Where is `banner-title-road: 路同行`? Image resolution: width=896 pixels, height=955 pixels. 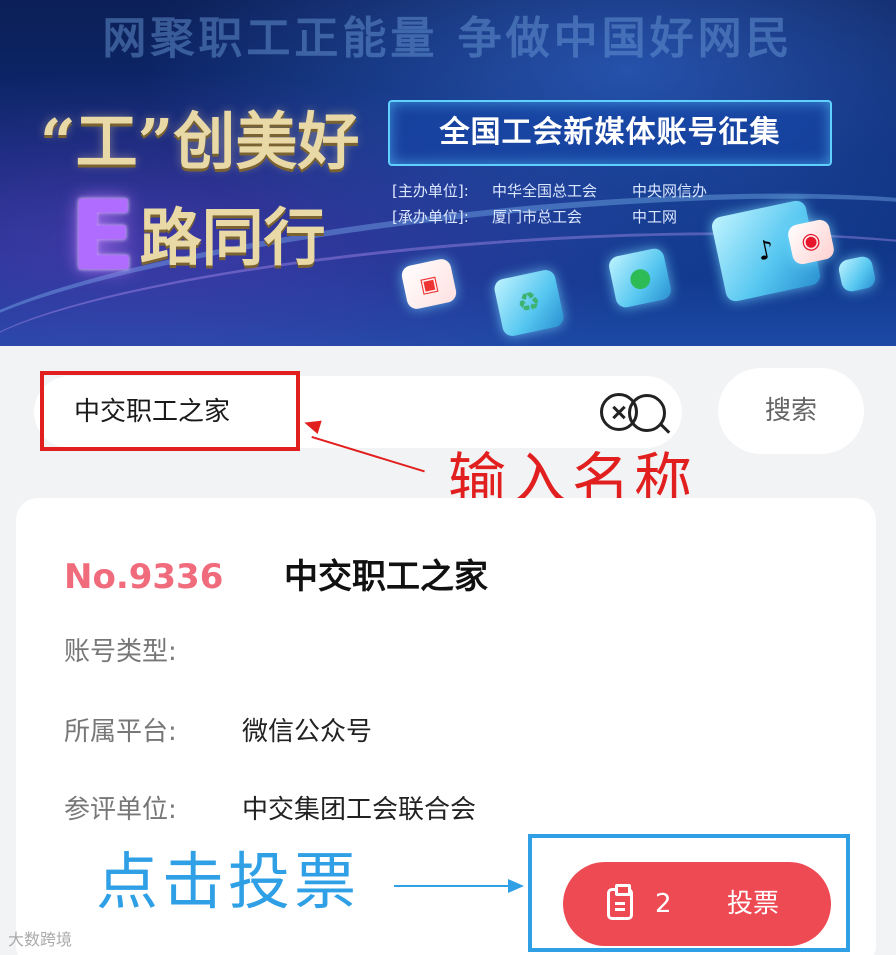 banner-title-road: 路同行 is located at coordinates (232, 237).